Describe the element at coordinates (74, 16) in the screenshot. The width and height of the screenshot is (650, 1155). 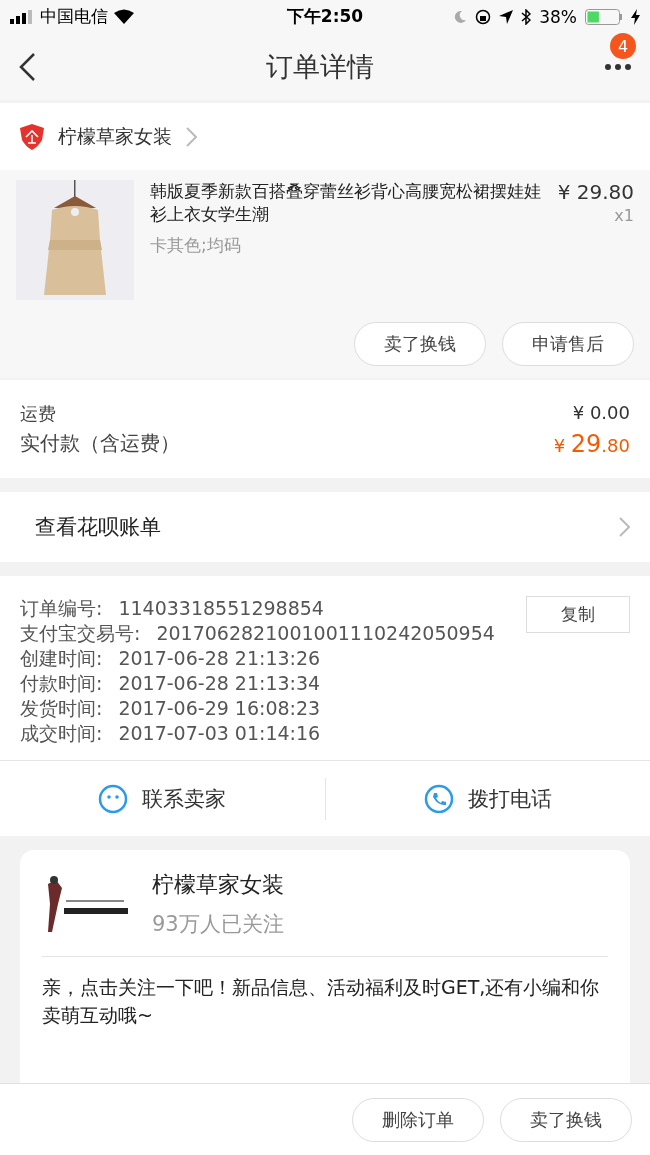
I see `carrier-name: 中国电信` at that location.